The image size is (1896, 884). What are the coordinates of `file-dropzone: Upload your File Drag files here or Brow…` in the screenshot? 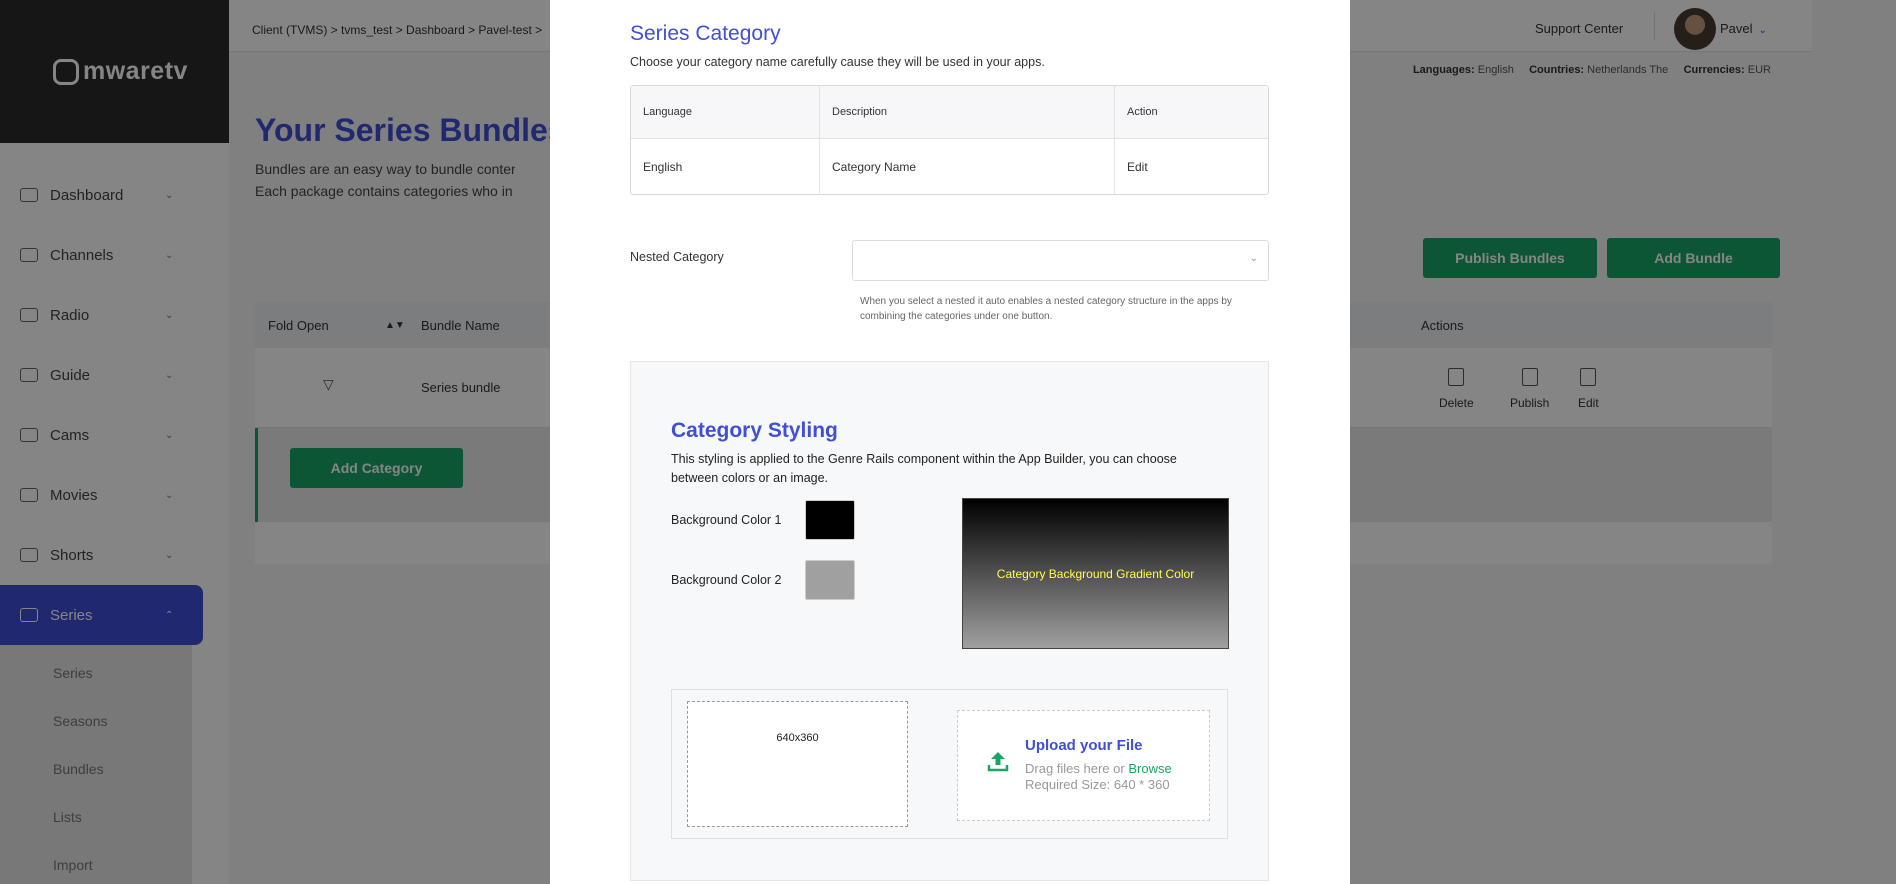 It's located at (1083, 765).